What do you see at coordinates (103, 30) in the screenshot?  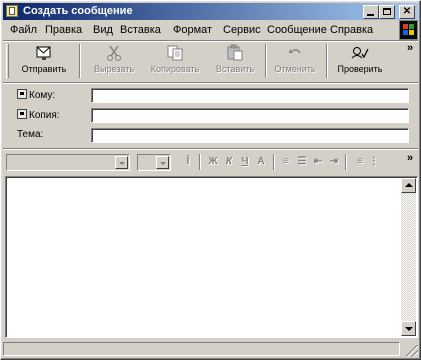 I see `menu-view: Вид` at bounding box center [103, 30].